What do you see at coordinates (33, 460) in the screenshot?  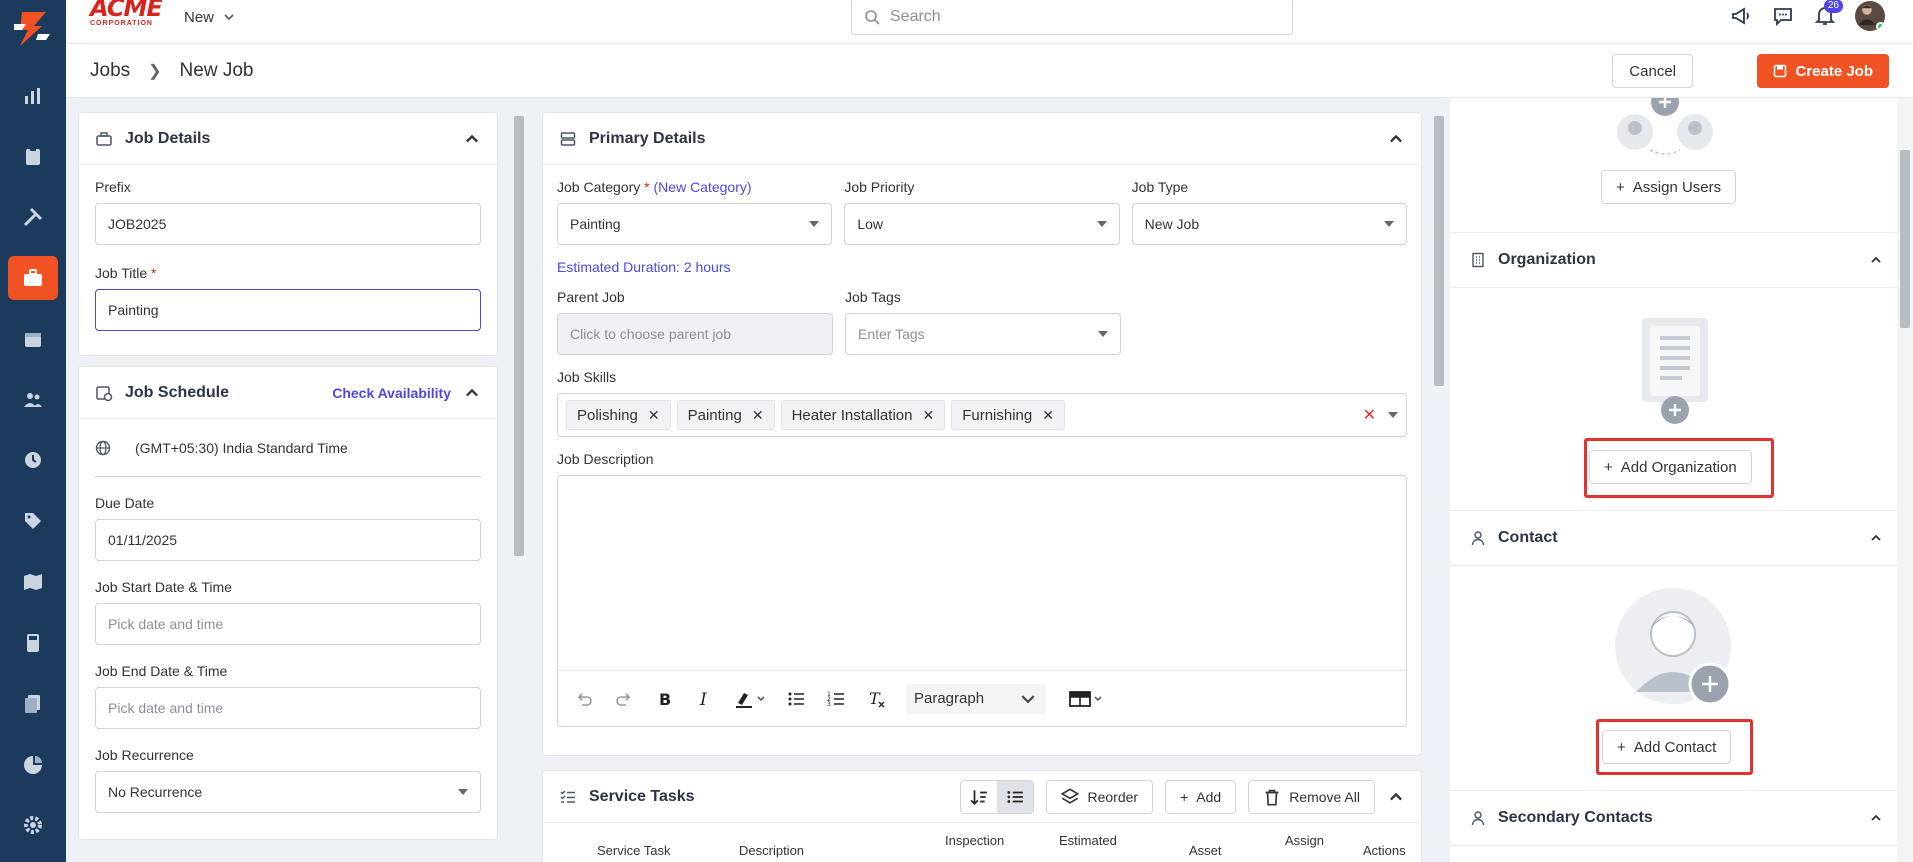 I see `nav-clock-icon` at bounding box center [33, 460].